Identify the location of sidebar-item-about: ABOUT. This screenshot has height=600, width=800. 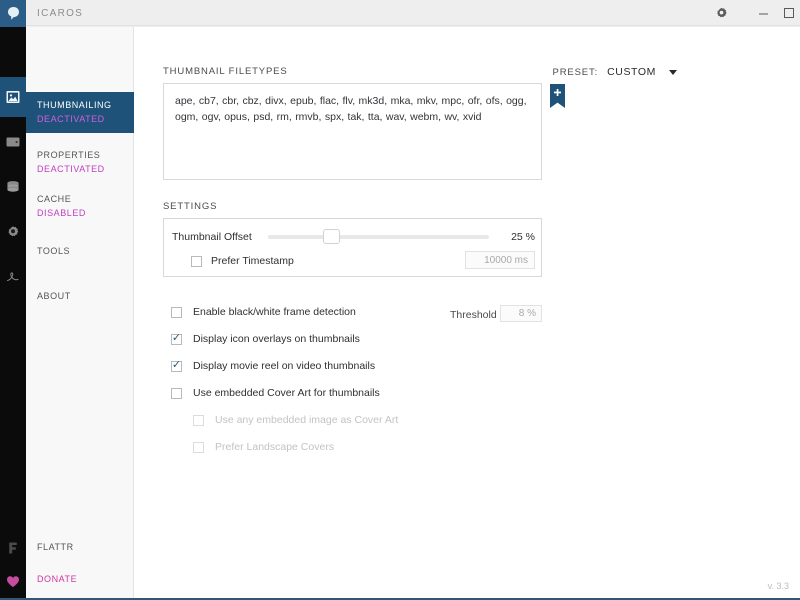
(80, 296).